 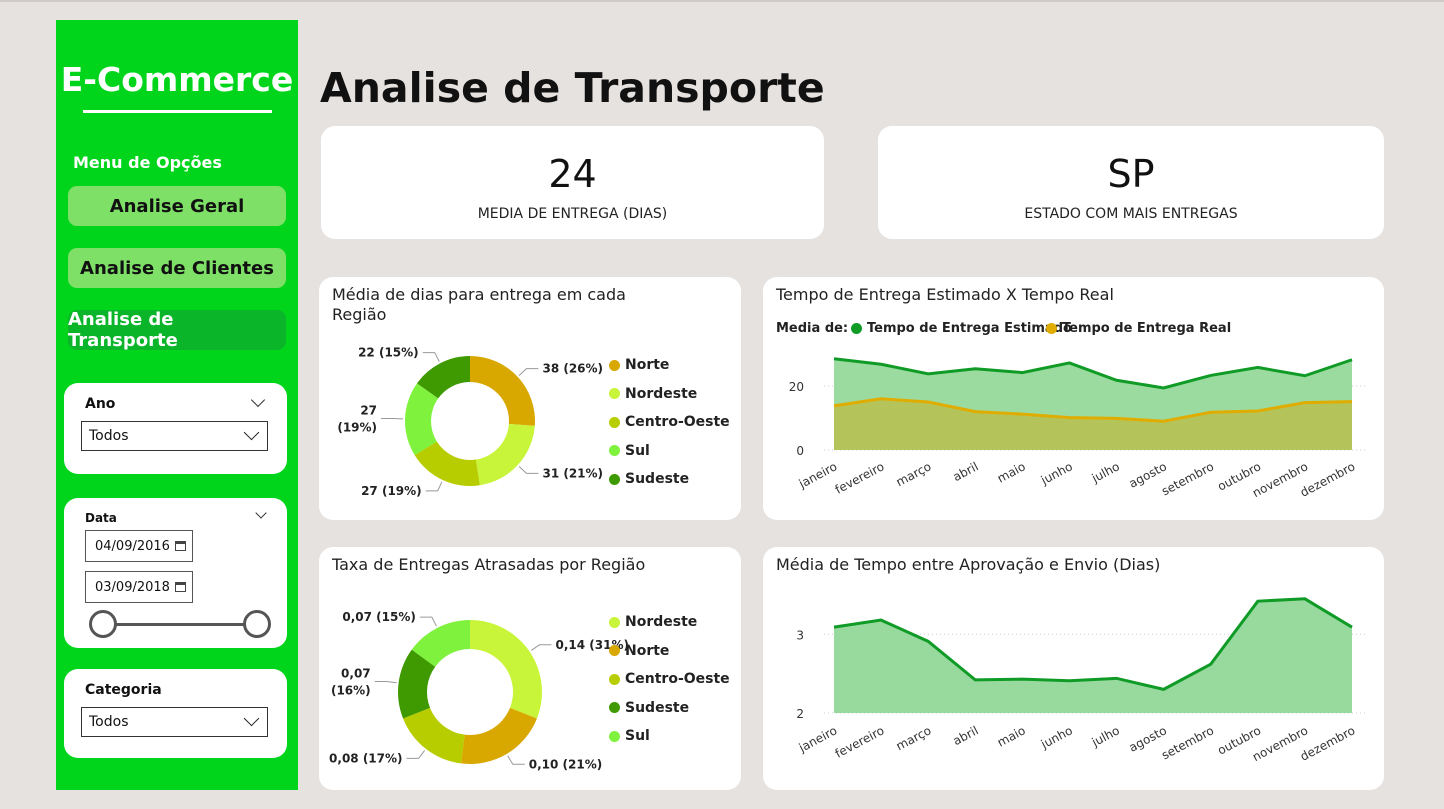 What do you see at coordinates (109, 722) in the screenshot?
I see `categoria-dropdown-value: Todos` at bounding box center [109, 722].